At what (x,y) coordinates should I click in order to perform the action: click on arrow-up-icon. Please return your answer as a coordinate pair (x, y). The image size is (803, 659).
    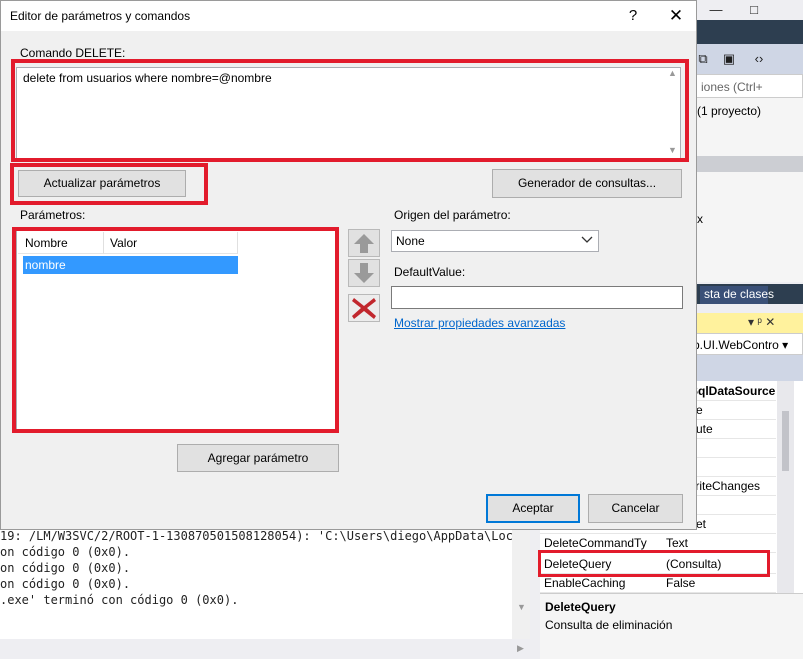
    Looking at the image, I should click on (364, 243).